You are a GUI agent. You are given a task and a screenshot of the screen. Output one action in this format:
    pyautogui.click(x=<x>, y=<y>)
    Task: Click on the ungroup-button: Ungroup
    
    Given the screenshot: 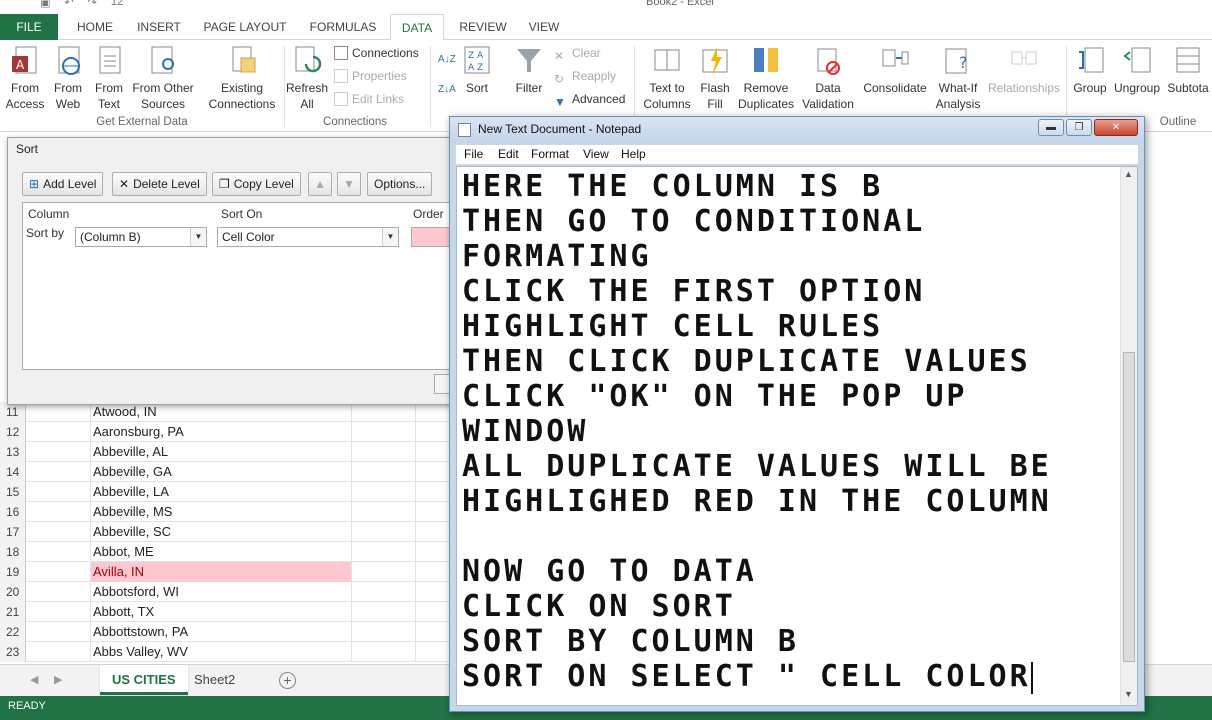 What is the action you would take?
    pyautogui.click(x=1137, y=70)
    